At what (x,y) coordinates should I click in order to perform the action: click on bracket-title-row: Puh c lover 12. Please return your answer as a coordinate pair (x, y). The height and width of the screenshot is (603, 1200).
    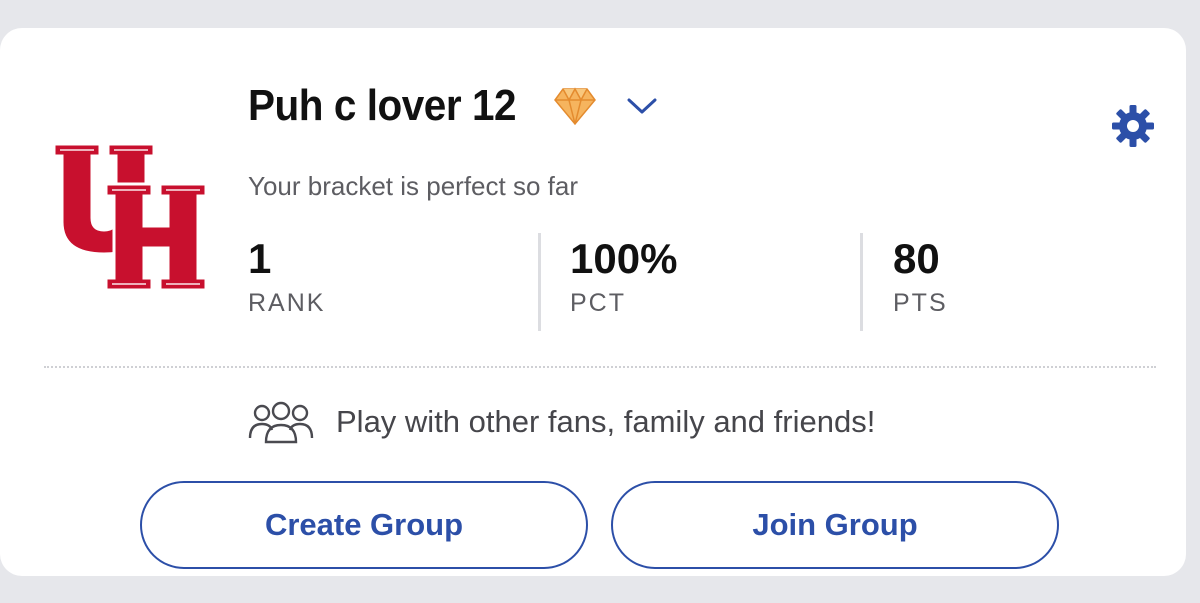
    Looking at the image, I should click on (453, 106).